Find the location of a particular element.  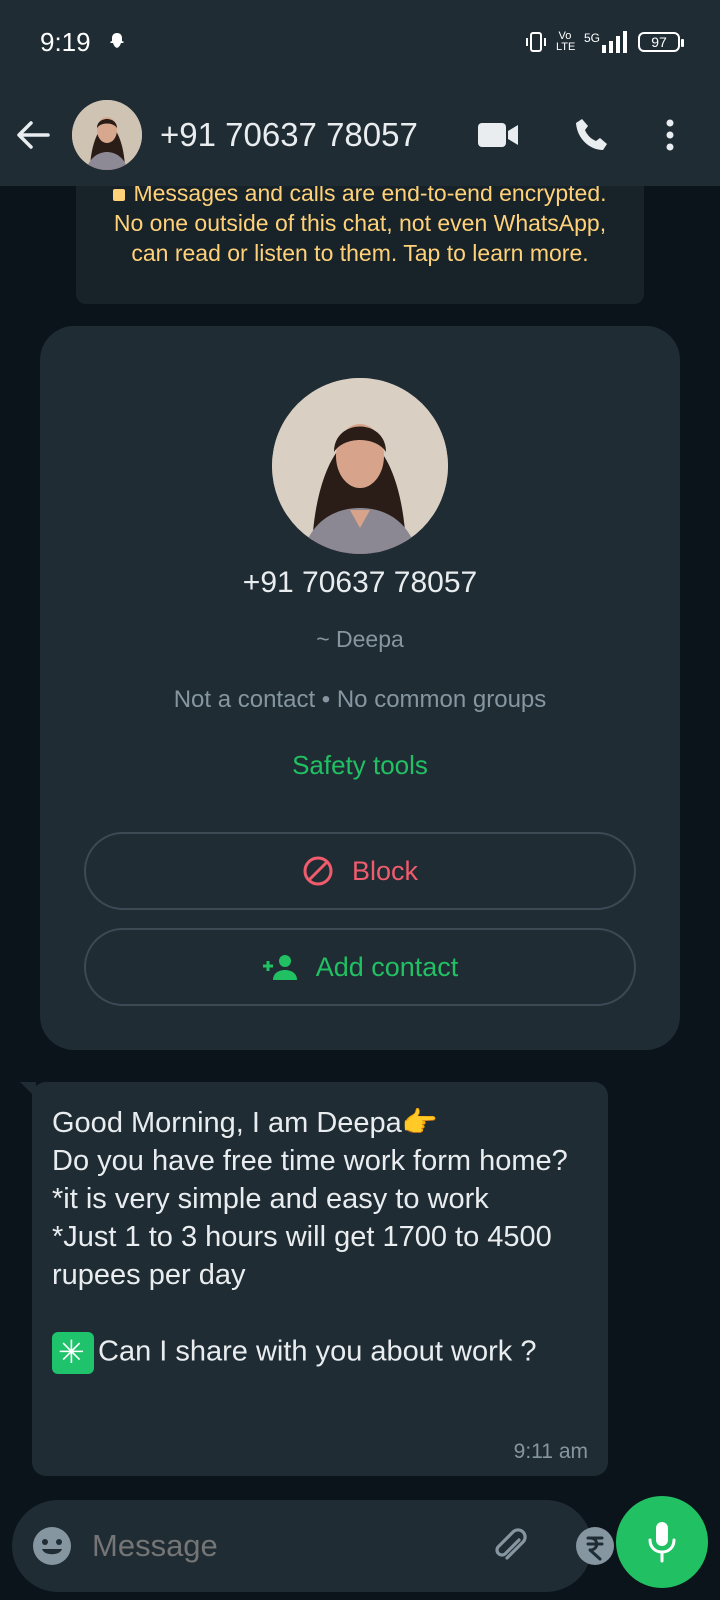

message-composer is located at coordinates (356, 1546).